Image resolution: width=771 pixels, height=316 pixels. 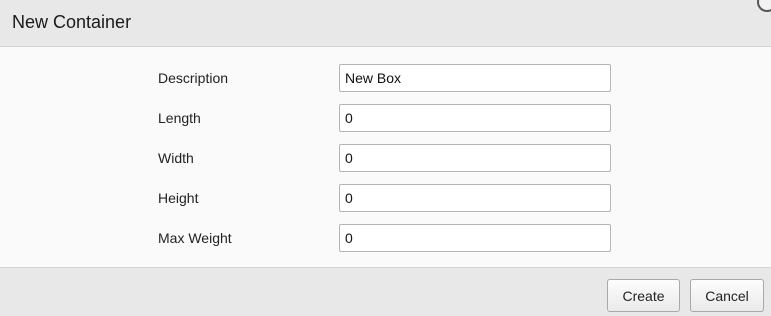 What do you see at coordinates (193, 78) in the screenshot?
I see `description-label: Description` at bounding box center [193, 78].